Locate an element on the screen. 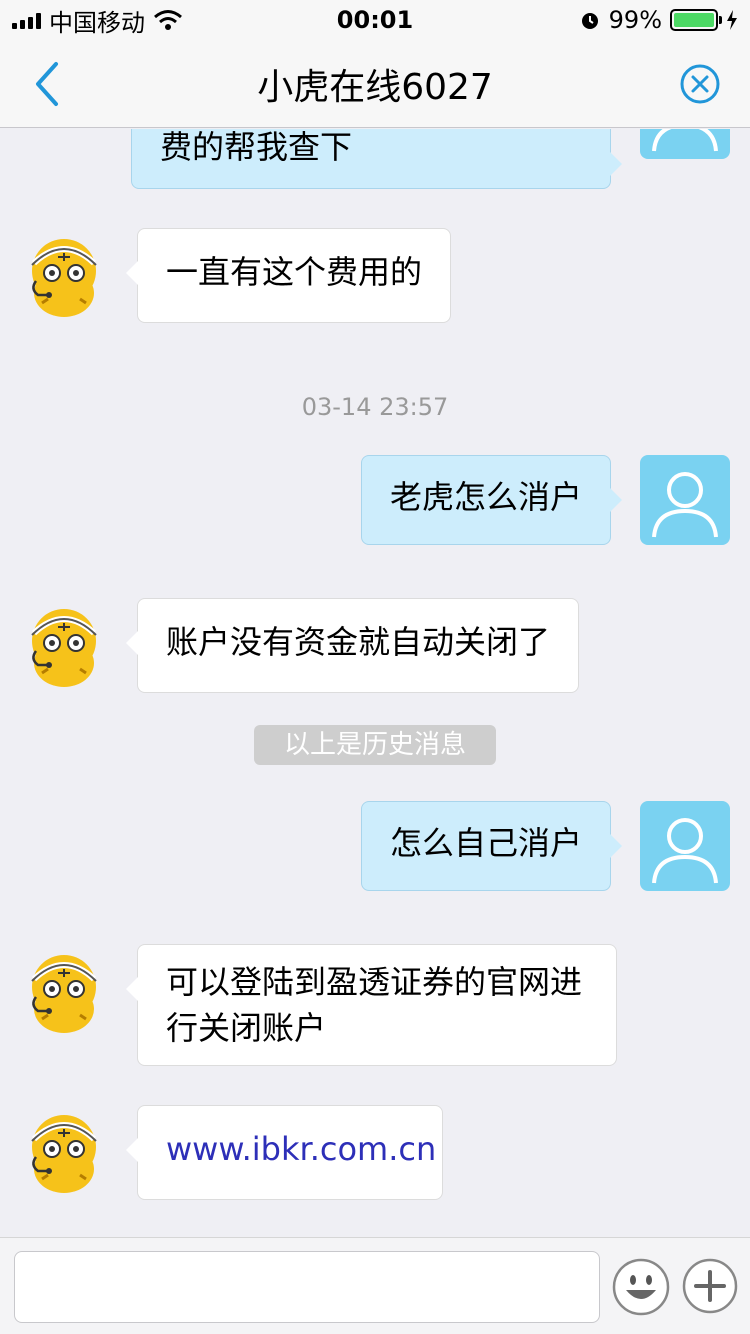 The width and height of the screenshot is (750, 1334). message-text: 怎么自己消户 is located at coordinates (486, 843).